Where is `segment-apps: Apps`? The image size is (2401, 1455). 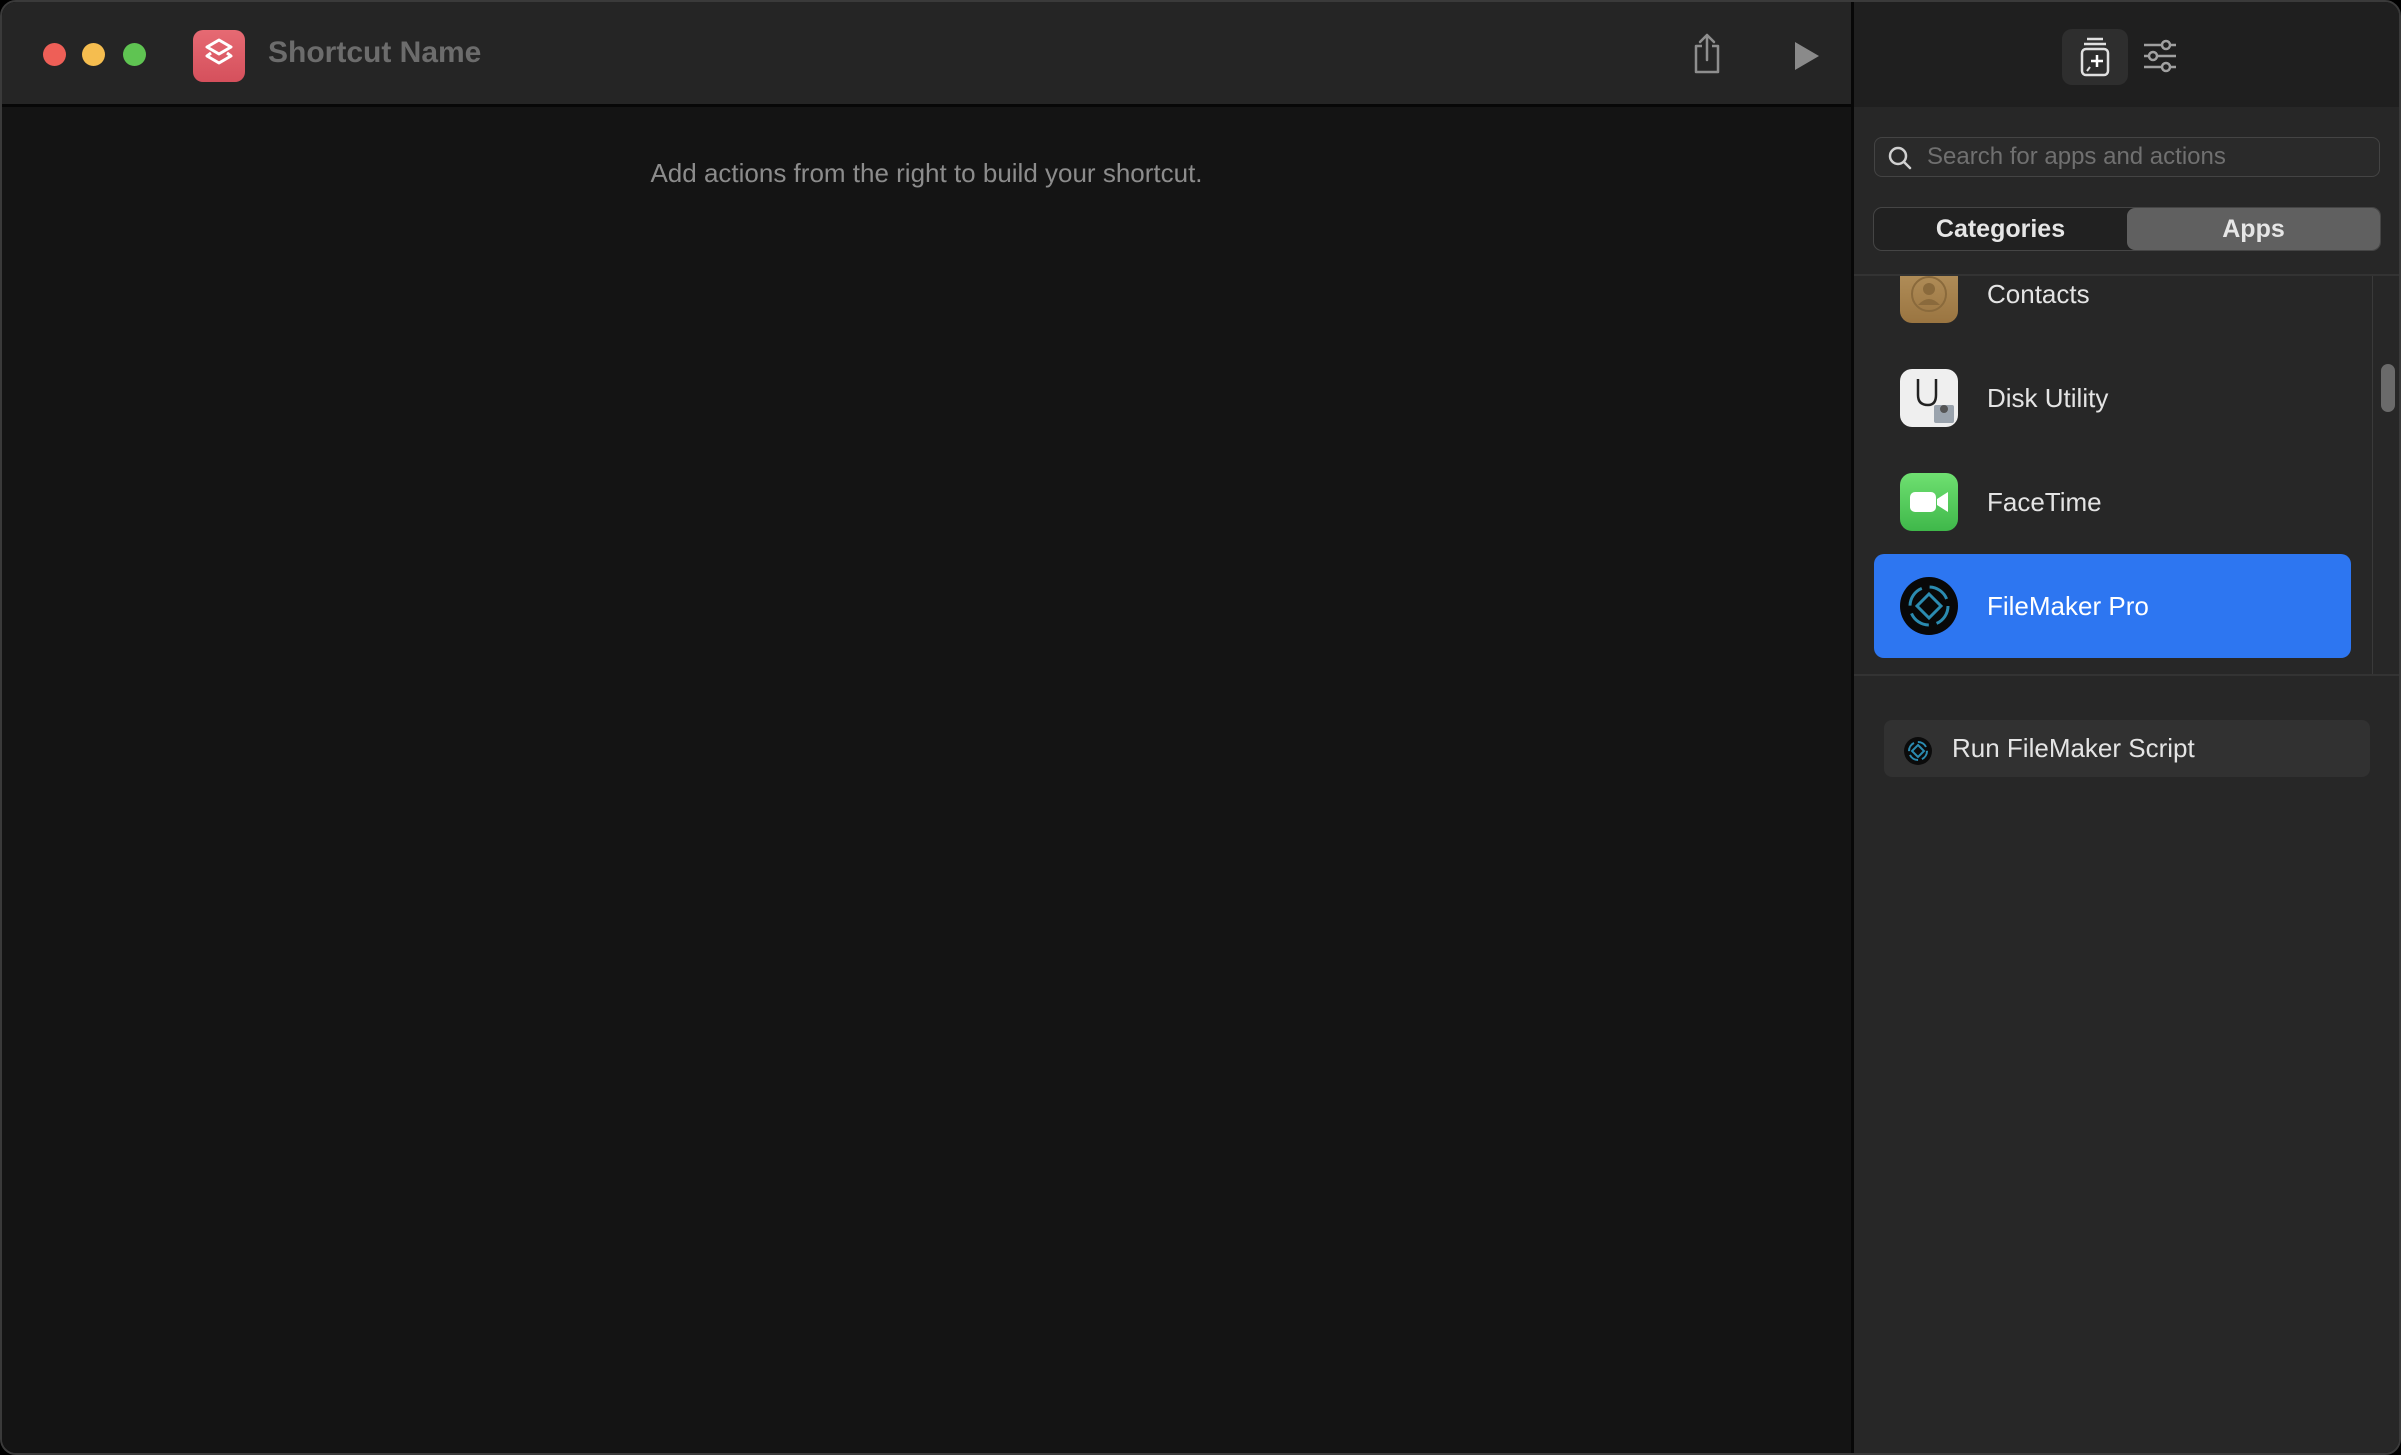 segment-apps: Apps is located at coordinates (2253, 229).